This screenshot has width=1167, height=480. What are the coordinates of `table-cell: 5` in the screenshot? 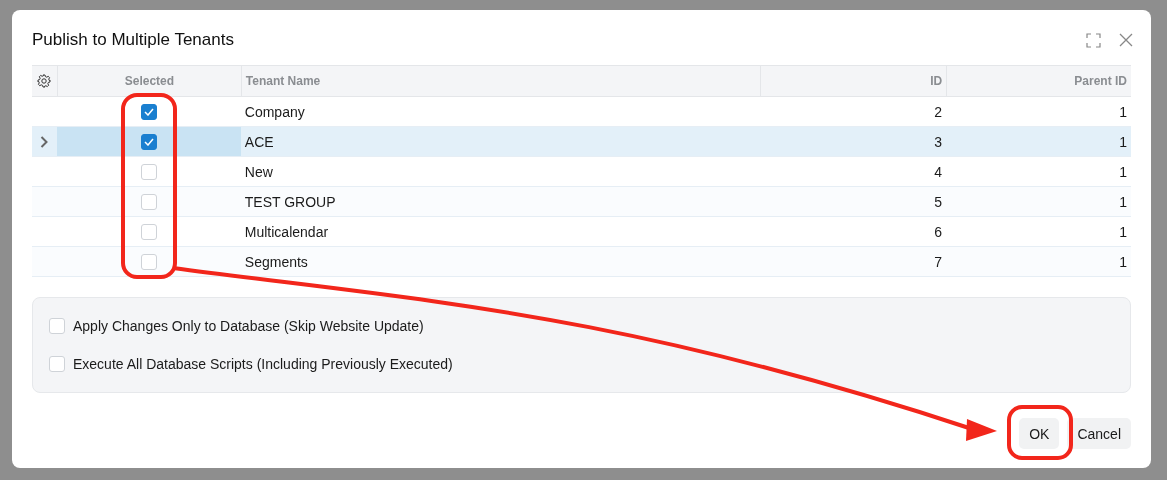 It's located at (938, 201).